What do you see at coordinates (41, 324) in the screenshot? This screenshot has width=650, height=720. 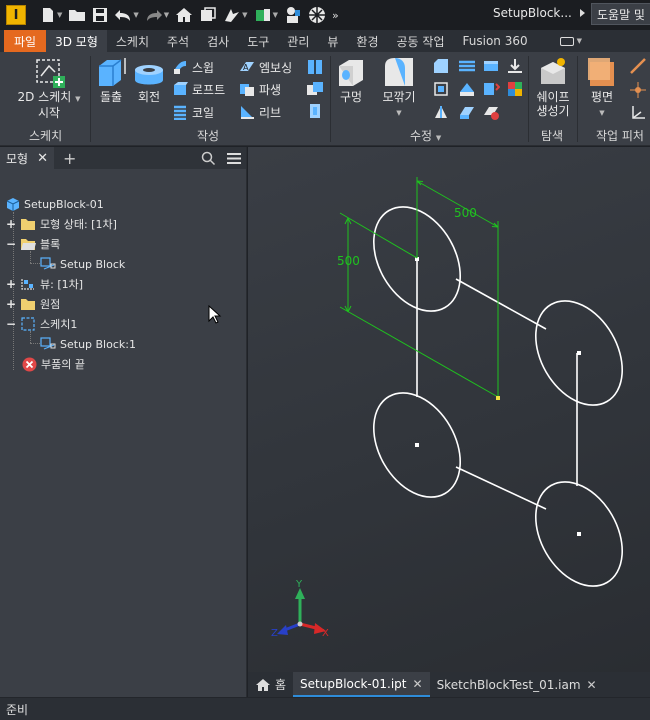 I see `tree-item-sketch1: − 스케치1` at bounding box center [41, 324].